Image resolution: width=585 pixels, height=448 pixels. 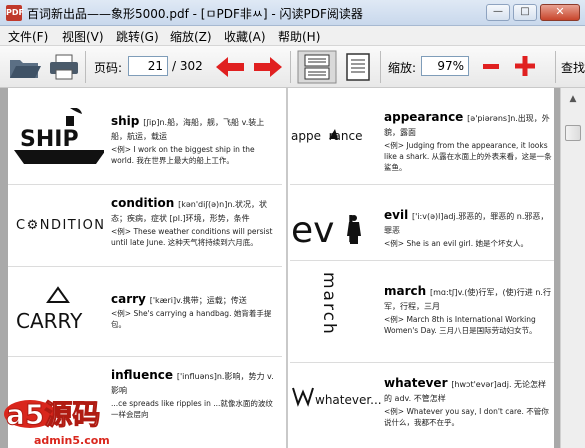 What do you see at coordinates (128, 299) in the screenshot?
I see `entry-word: carry` at bounding box center [128, 299].